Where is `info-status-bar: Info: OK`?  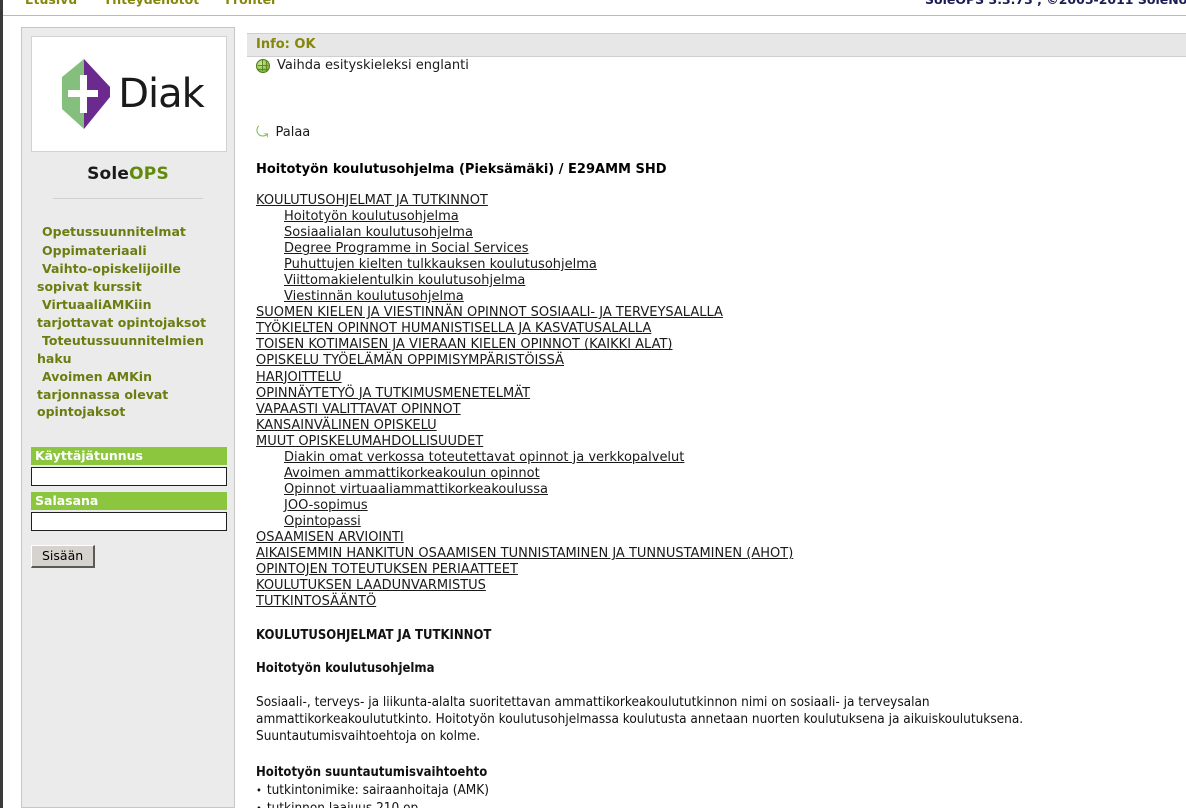 info-status-bar: Info: OK is located at coordinates (716, 45).